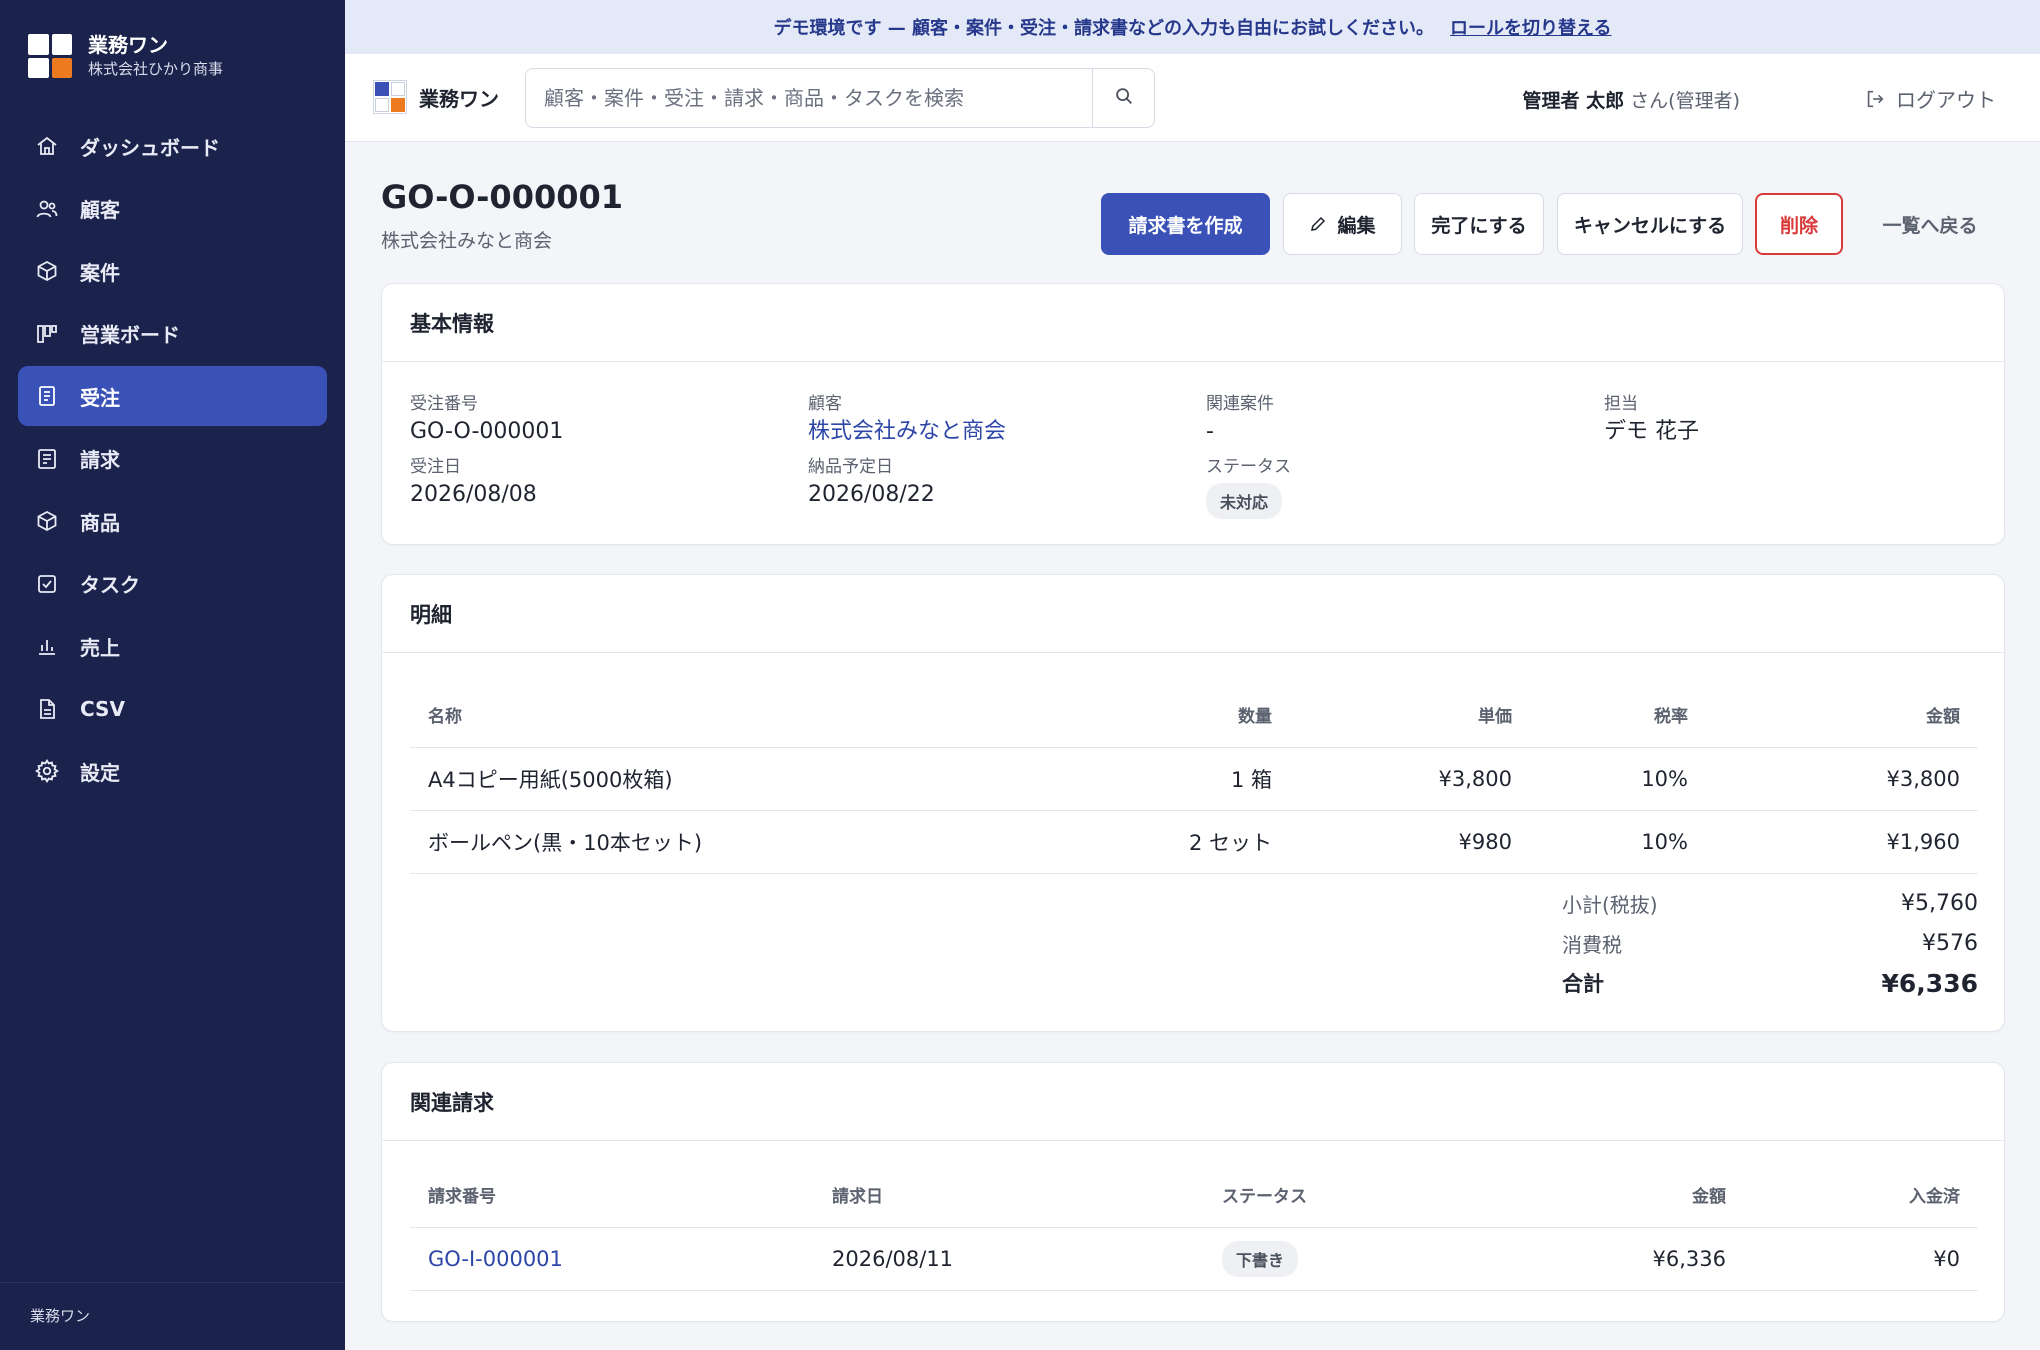 The image size is (2040, 1350). I want to click on search-icon, so click(1124, 98).